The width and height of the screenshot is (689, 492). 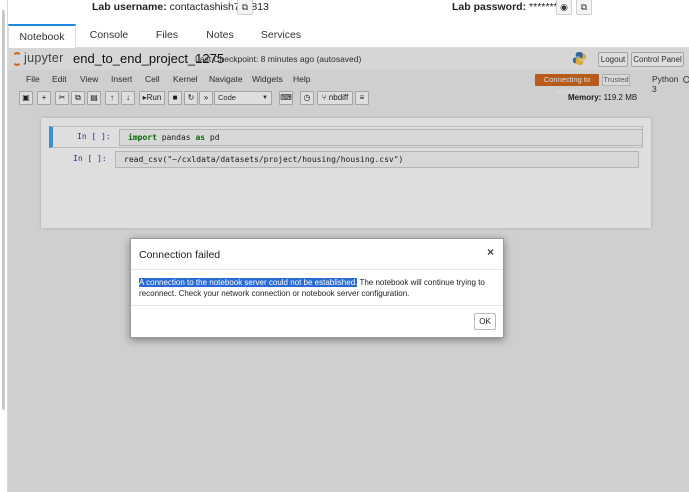 I want to click on eye-icon: ◉, so click(x=564, y=7).